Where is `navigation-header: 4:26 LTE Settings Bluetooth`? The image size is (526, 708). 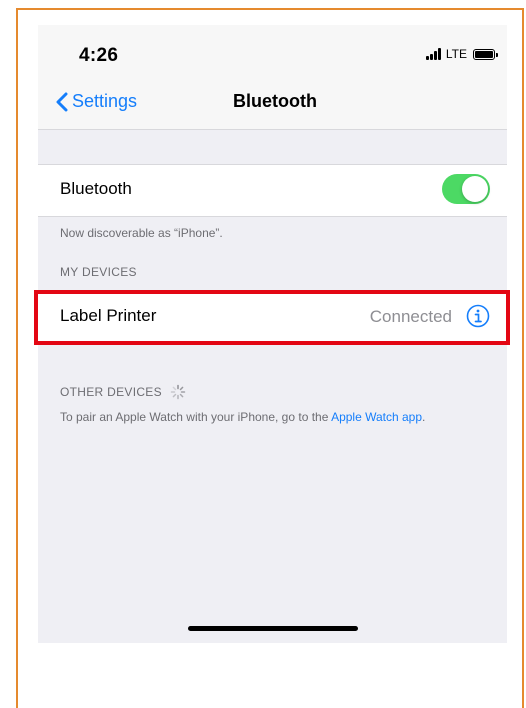 navigation-header: 4:26 LTE Settings Bluetooth is located at coordinates (272, 77).